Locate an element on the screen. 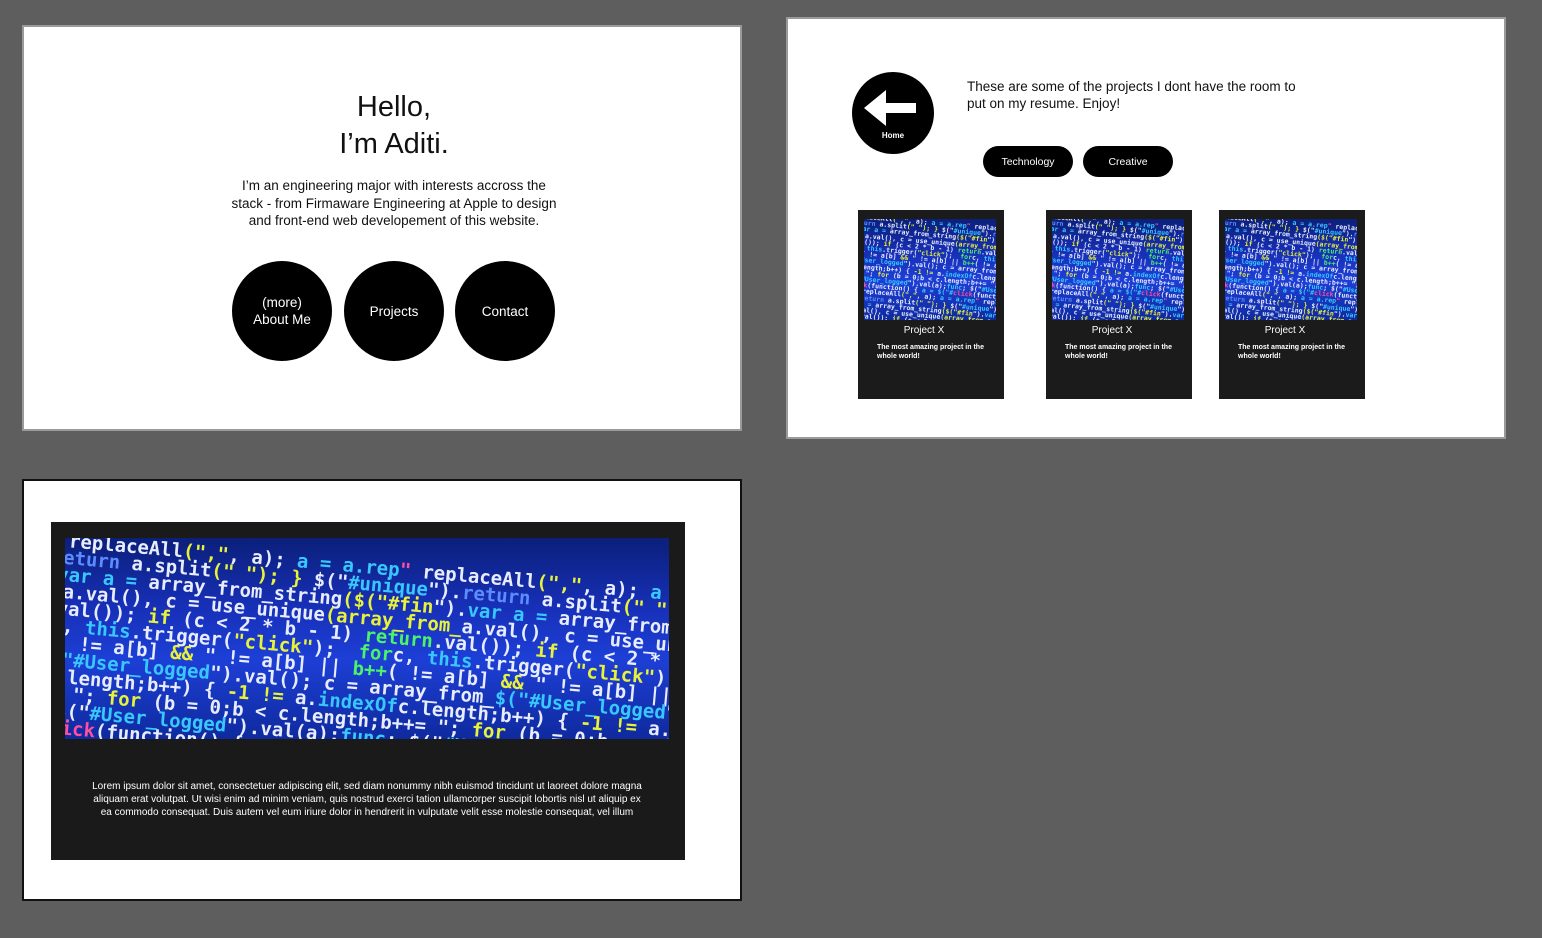 The height and width of the screenshot is (938, 1542). home-button: Home is located at coordinates (893, 113).